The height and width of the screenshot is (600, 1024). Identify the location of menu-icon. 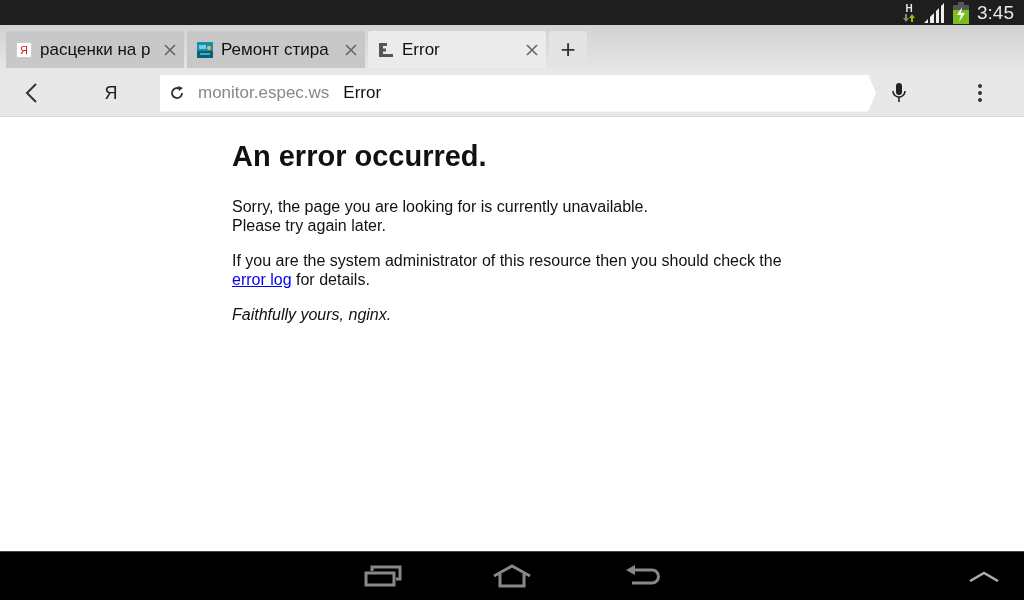
(980, 93).